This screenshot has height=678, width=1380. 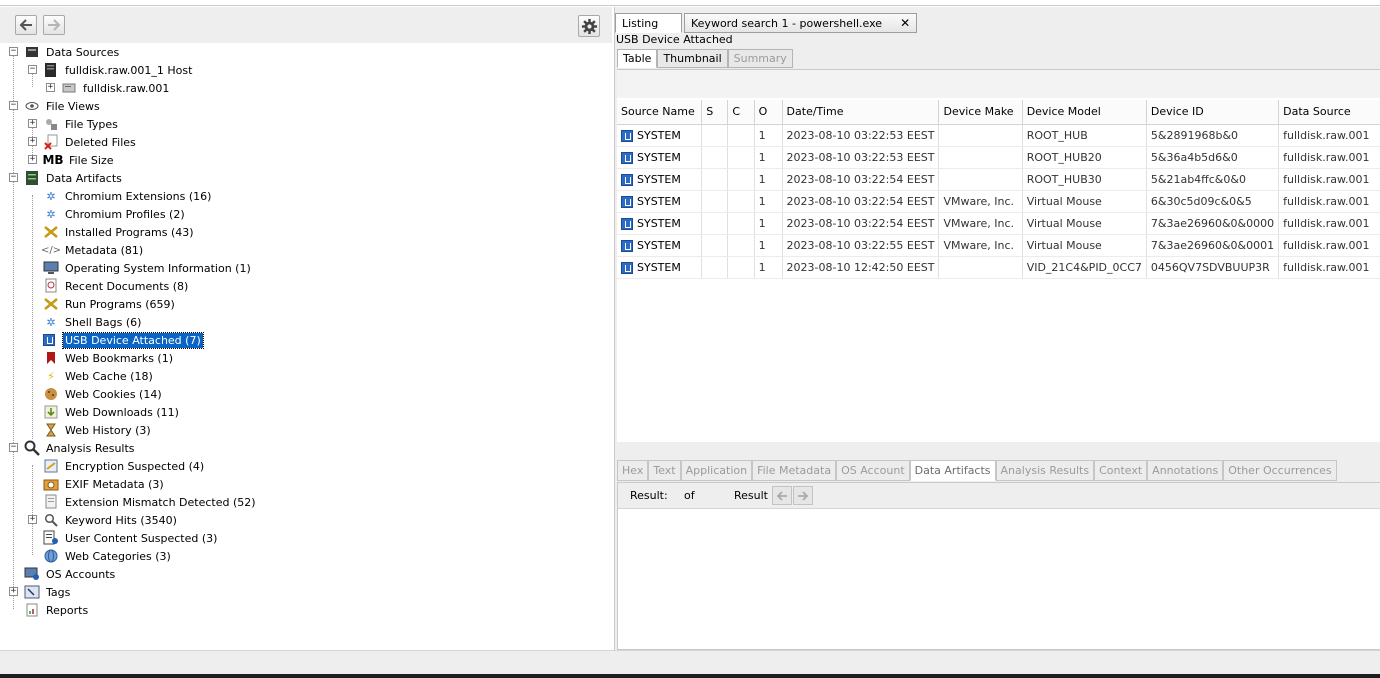 What do you see at coordinates (980, 112) in the screenshot?
I see `column-header: Device Make` at bounding box center [980, 112].